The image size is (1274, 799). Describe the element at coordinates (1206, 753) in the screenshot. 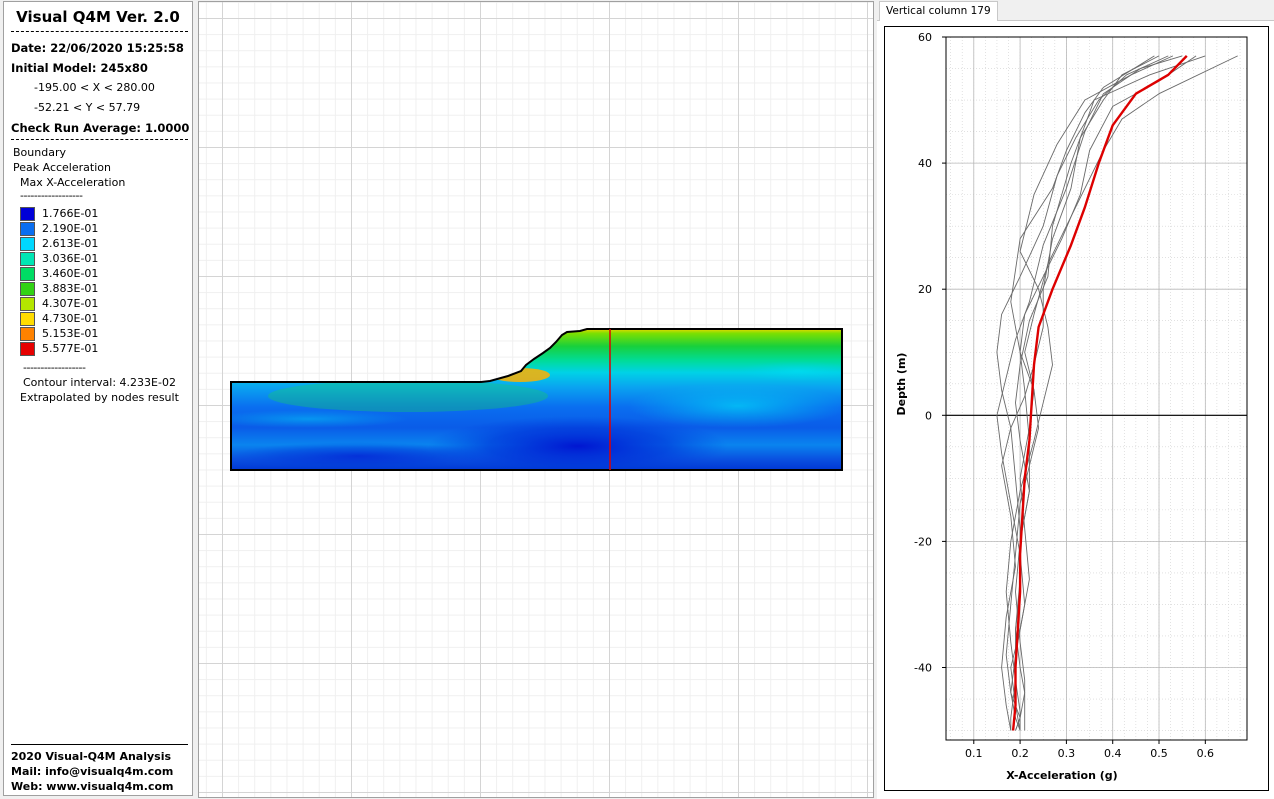

I see `x-tick-label: 0.6` at that location.